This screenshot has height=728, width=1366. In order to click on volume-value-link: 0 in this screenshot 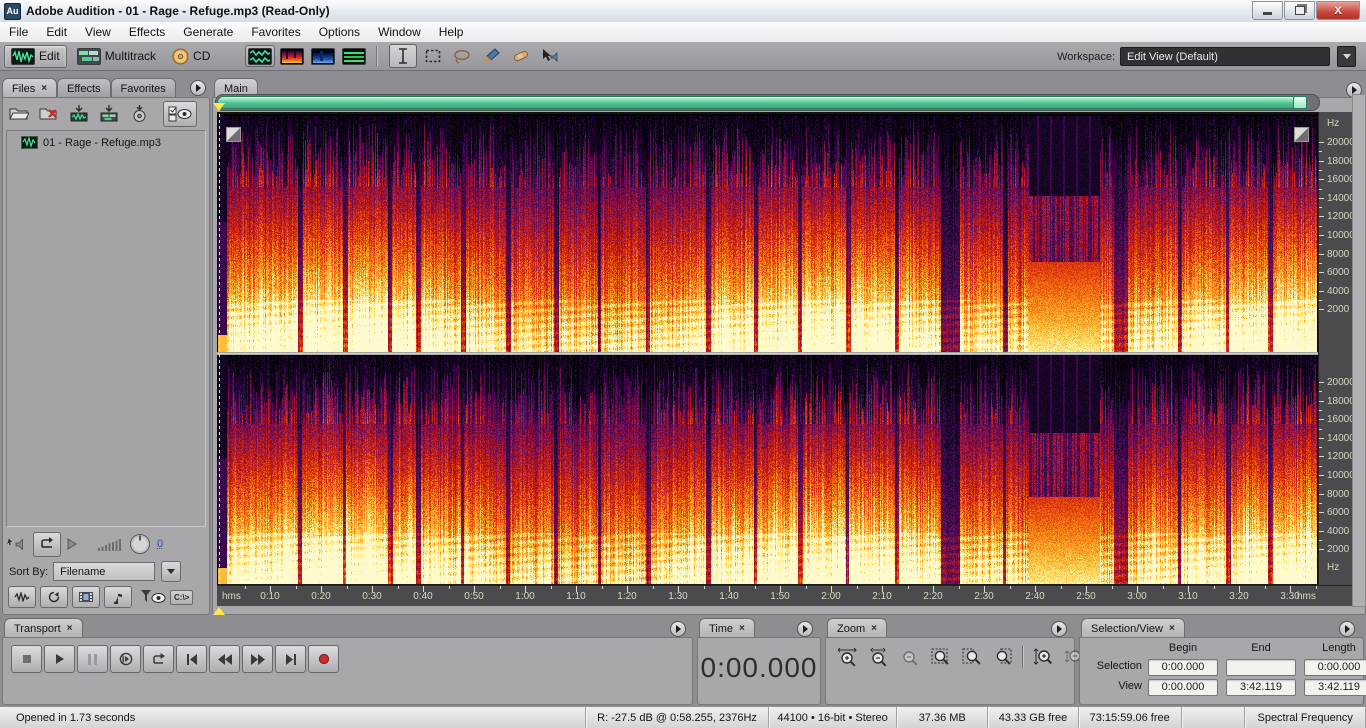, I will do `click(160, 544)`.